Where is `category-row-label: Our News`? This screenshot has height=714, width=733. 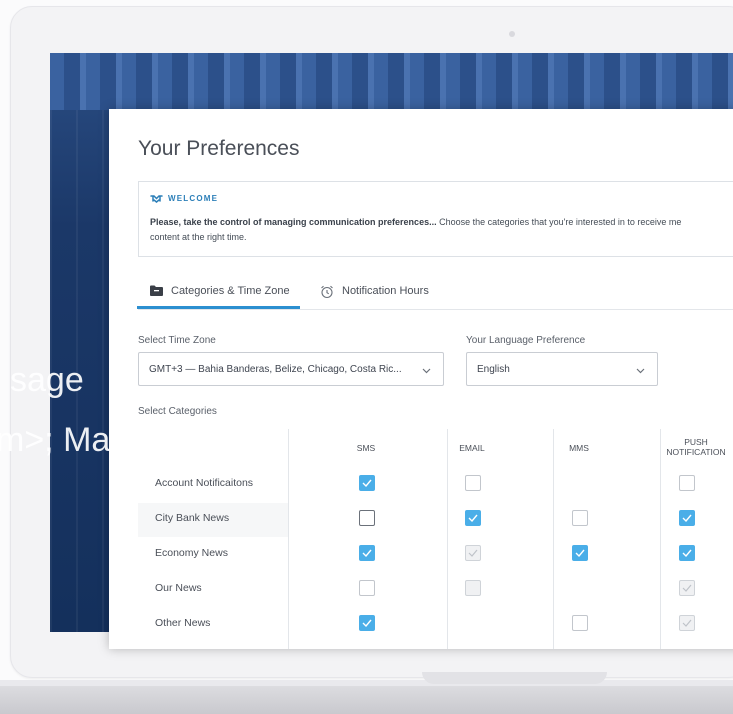 category-row-label: Our News is located at coordinates (178, 588).